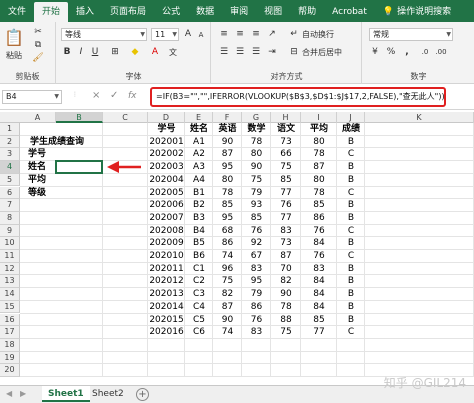 This screenshot has height=403, width=474. What do you see at coordinates (419, 117) in the screenshot?
I see `column-header: K` at bounding box center [419, 117].